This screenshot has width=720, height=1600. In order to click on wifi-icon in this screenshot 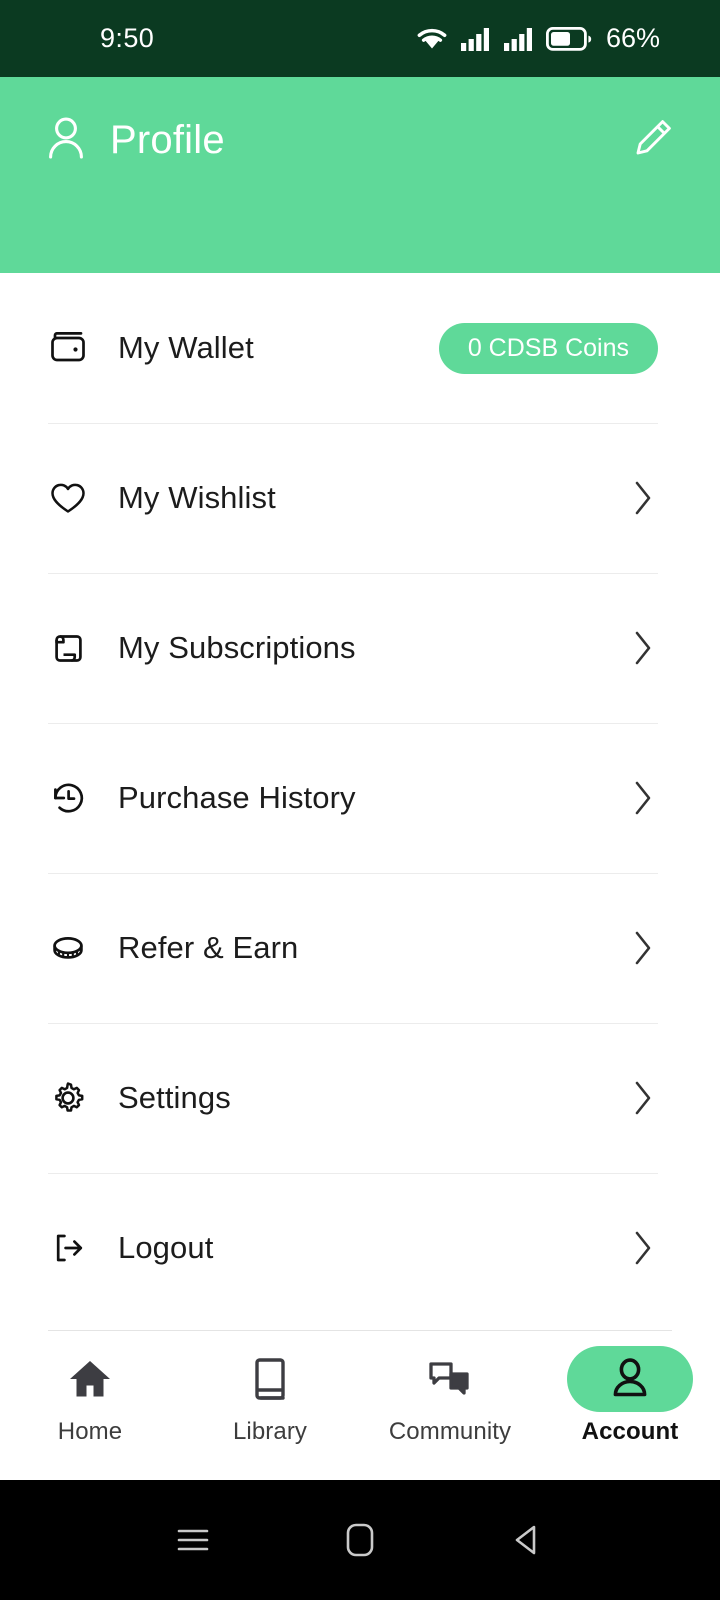, I will do `click(432, 39)`.